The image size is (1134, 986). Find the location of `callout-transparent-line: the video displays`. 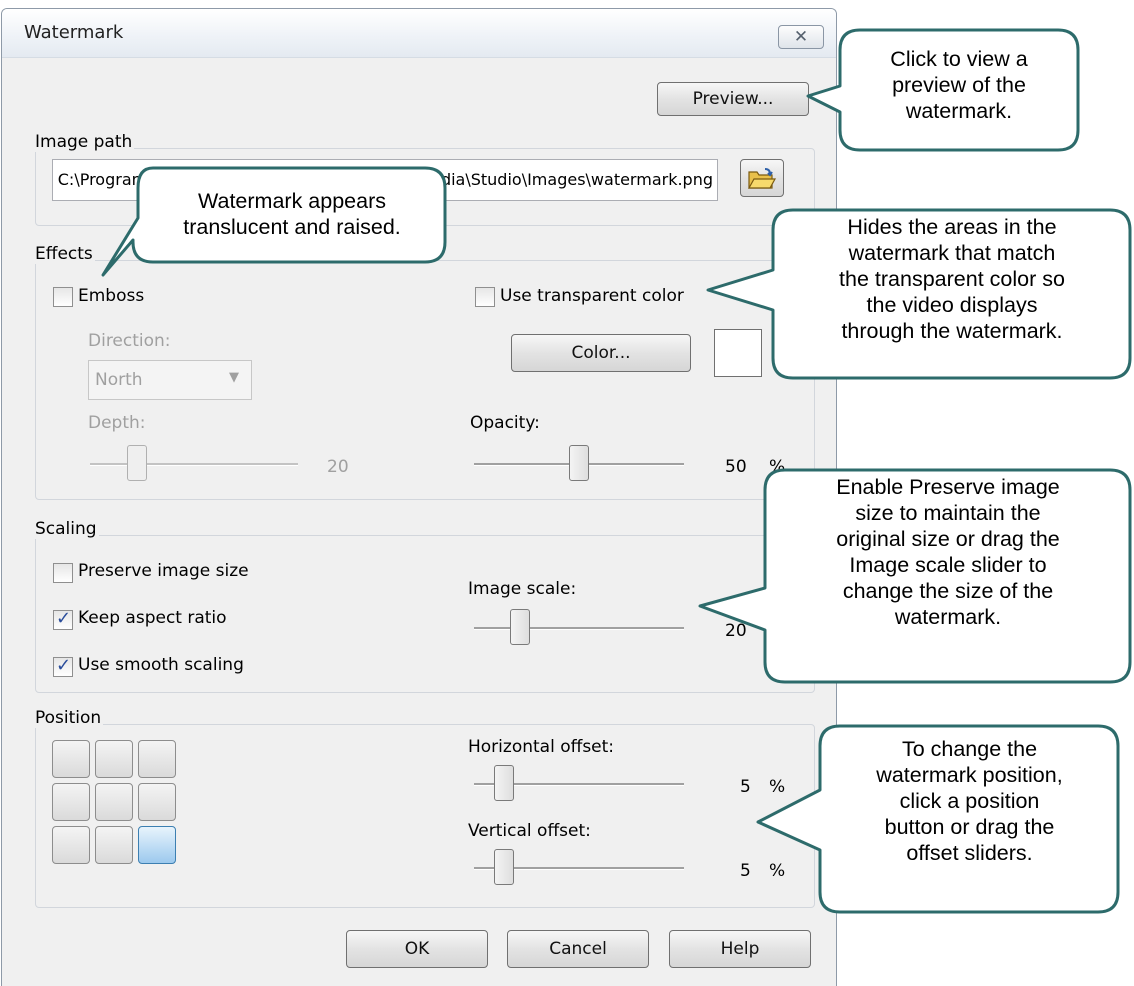

callout-transparent-line: the video displays is located at coordinates (952, 305).